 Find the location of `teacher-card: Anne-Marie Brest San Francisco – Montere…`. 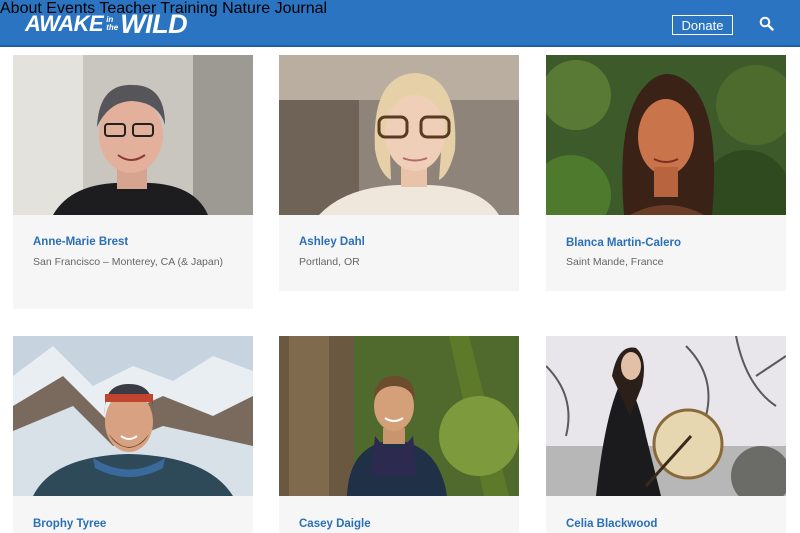

teacher-card: Anne-Marie Brest San Francisco – Montere… is located at coordinates (133, 182).